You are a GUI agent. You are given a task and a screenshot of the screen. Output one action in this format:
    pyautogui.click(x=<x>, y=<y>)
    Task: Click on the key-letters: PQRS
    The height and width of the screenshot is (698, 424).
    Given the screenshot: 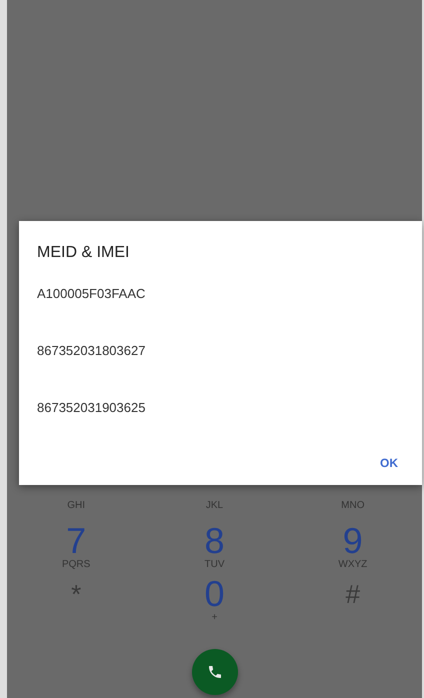 What is the action you would take?
    pyautogui.click(x=76, y=565)
    